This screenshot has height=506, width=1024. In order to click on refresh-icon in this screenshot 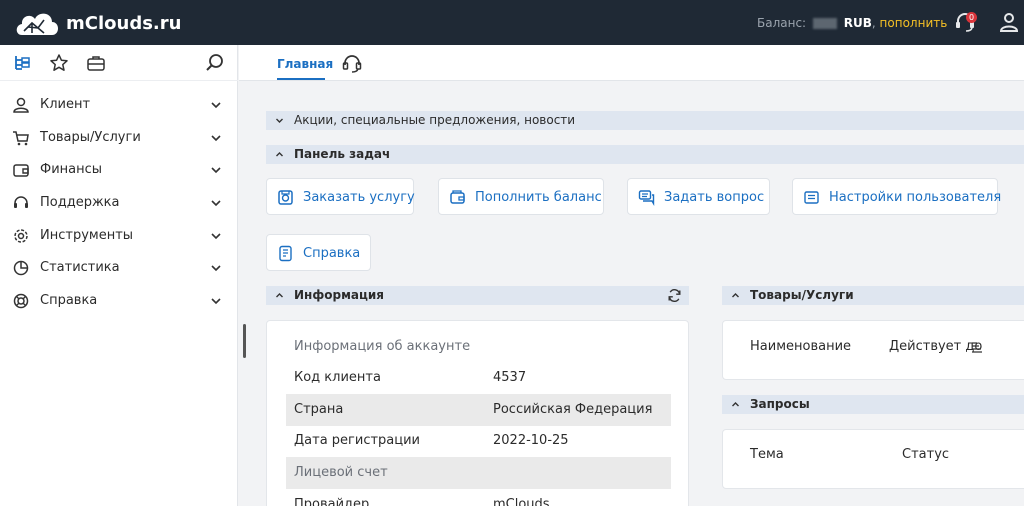, I will do `click(674, 295)`.